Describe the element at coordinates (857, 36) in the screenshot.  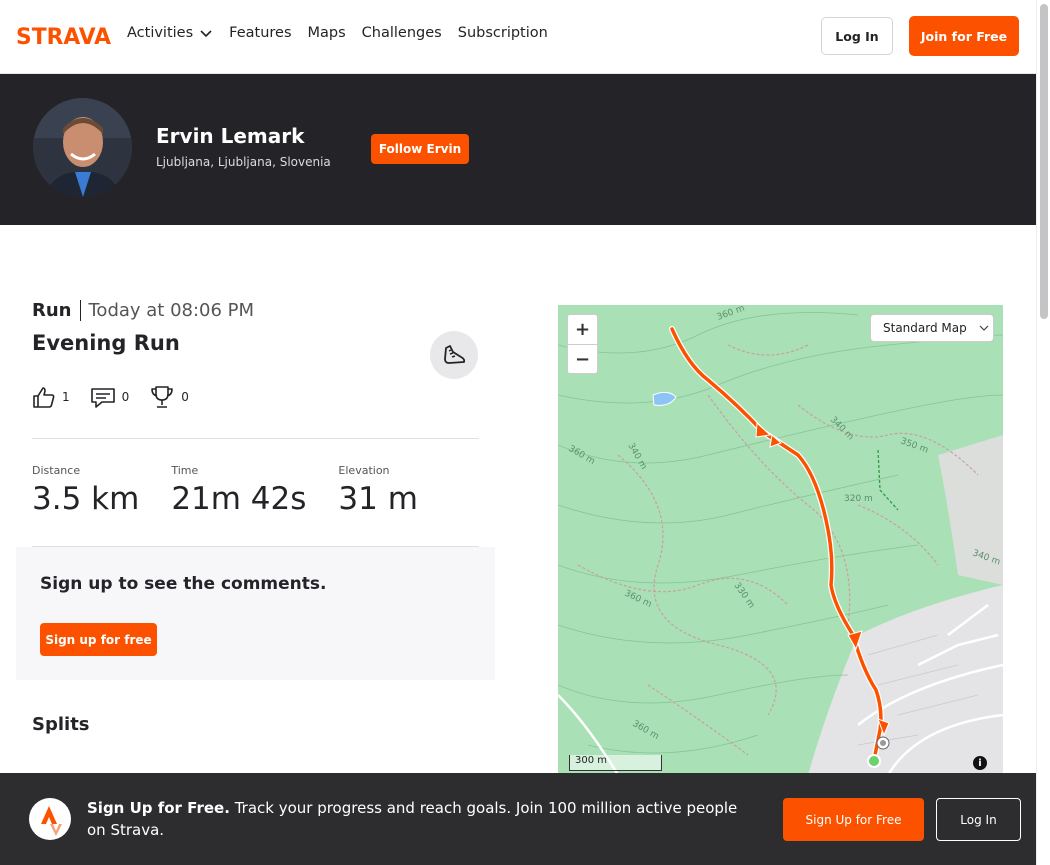
I see `login-button: Log In` at that location.